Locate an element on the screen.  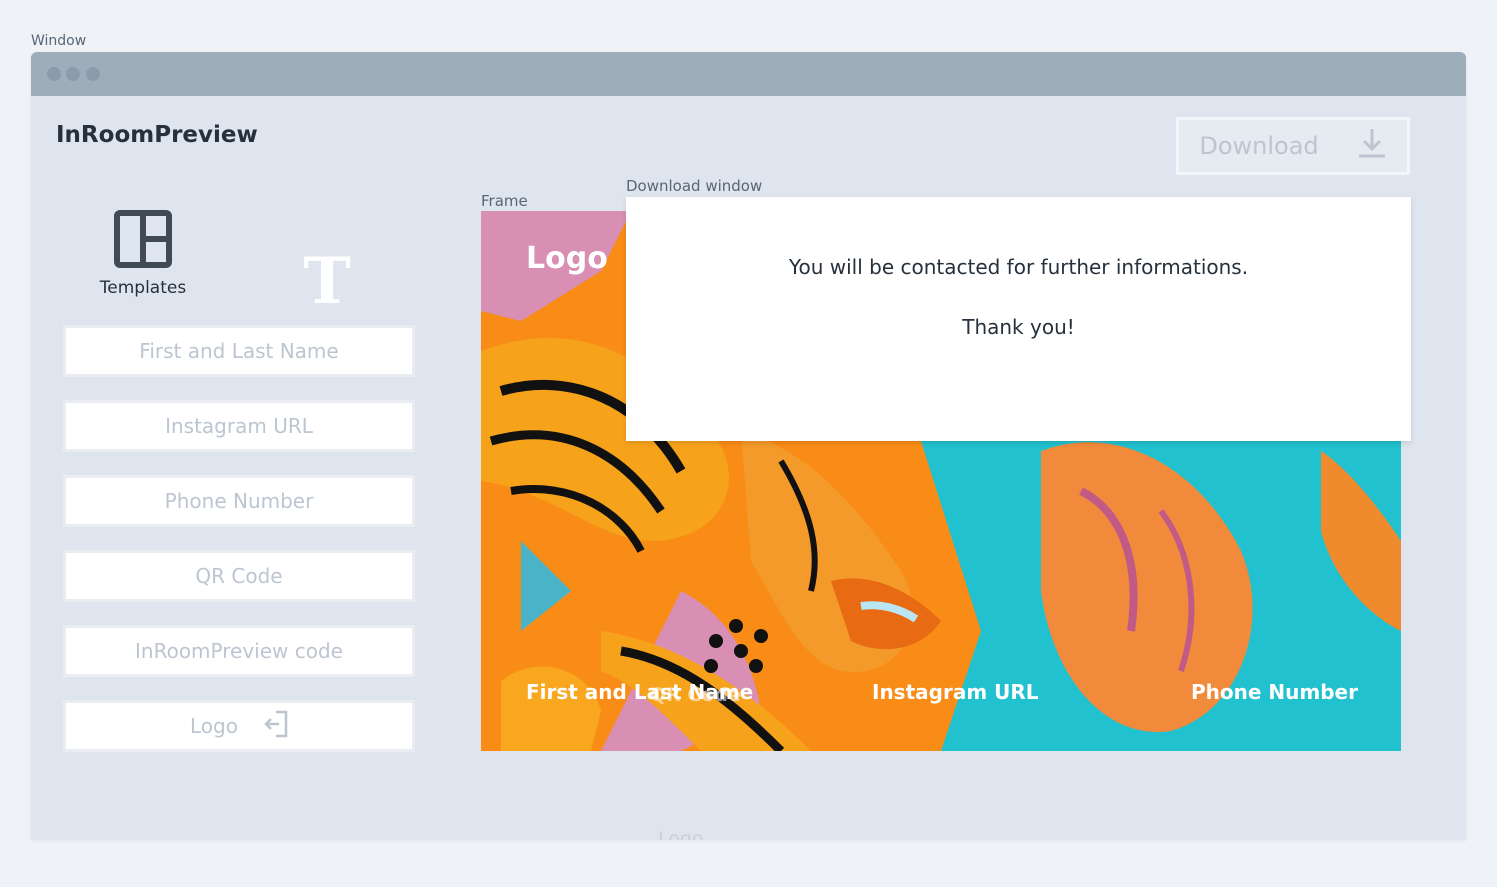
inroompreview-code-field-placeholder: InRoomPreview code is located at coordinates (239, 651).